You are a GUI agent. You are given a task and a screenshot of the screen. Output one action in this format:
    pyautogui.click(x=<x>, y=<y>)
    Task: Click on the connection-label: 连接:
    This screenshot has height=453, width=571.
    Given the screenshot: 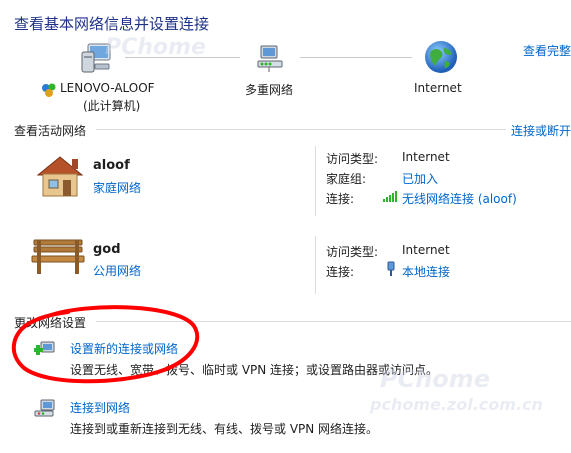 What is the action you would take?
    pyautogui.click(x=340, y=199)
    